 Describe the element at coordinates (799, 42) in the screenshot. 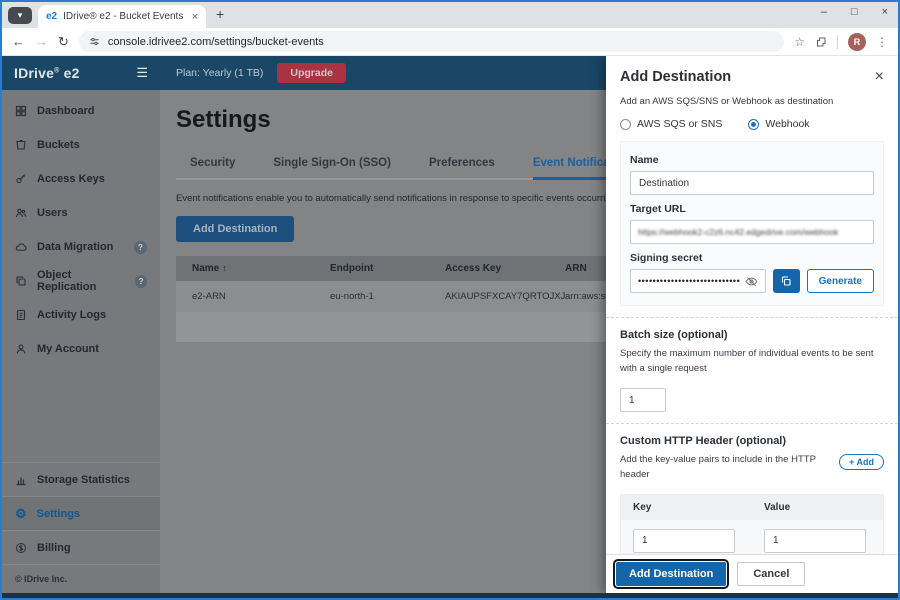

I see `bookmark-star-icon: ☆` at that location.